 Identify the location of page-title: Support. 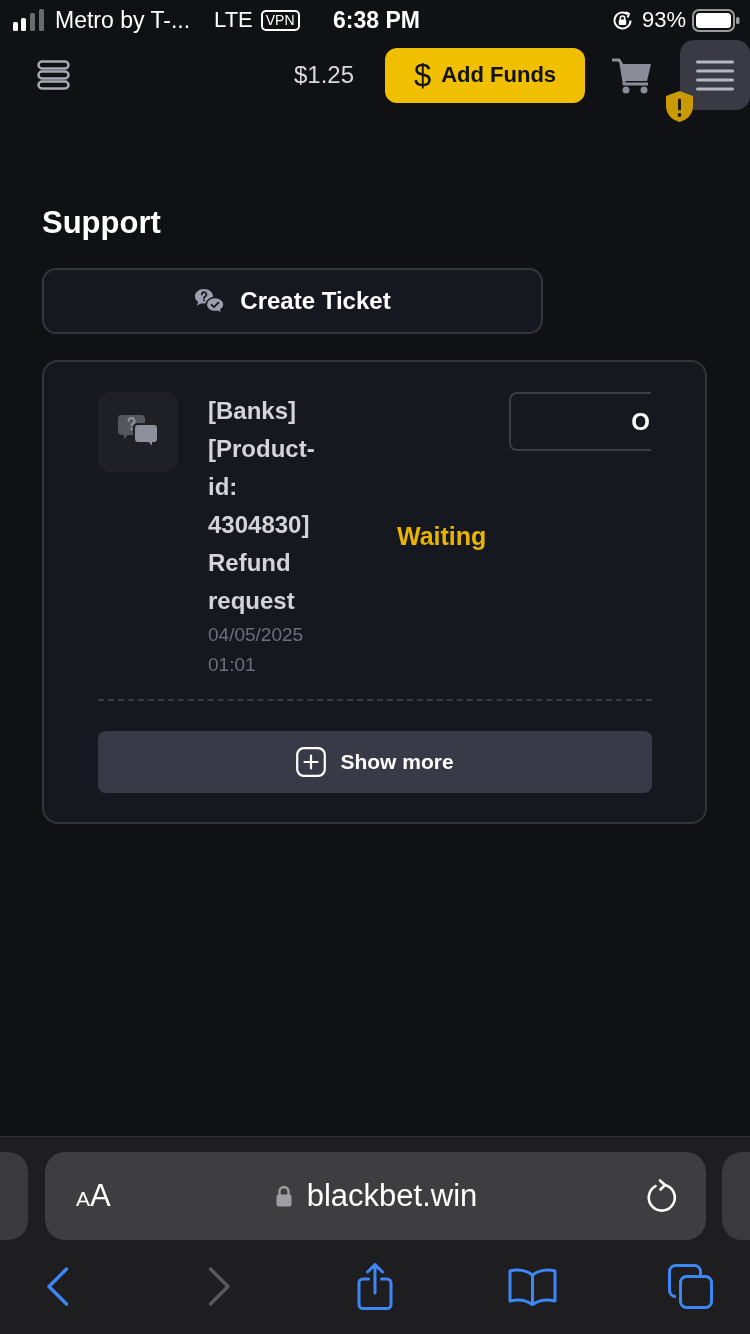
(101, 223).